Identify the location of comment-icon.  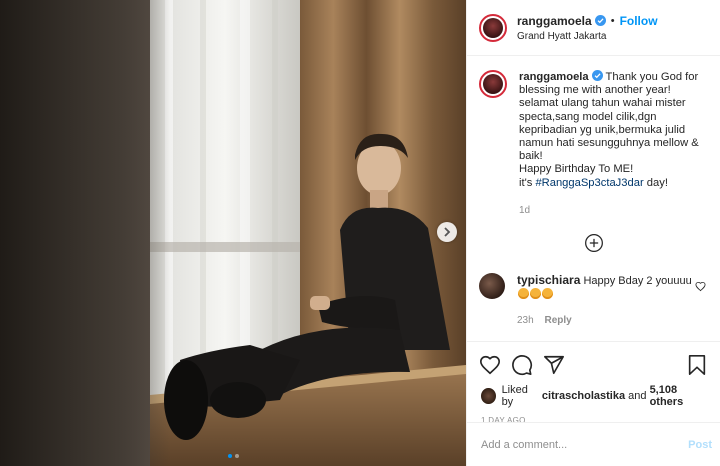
(522, 365).